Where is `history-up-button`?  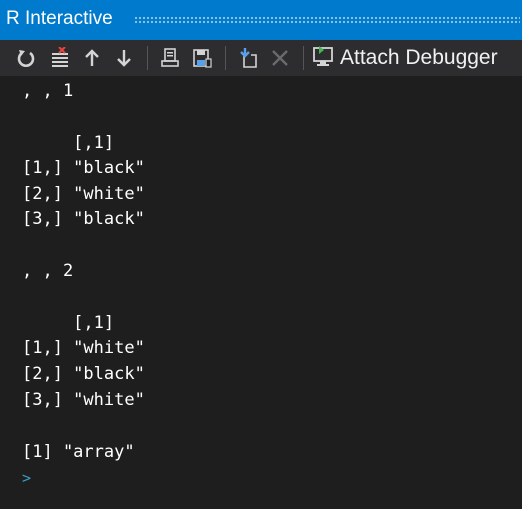
history-up-button is located at coordinates (92, 58).